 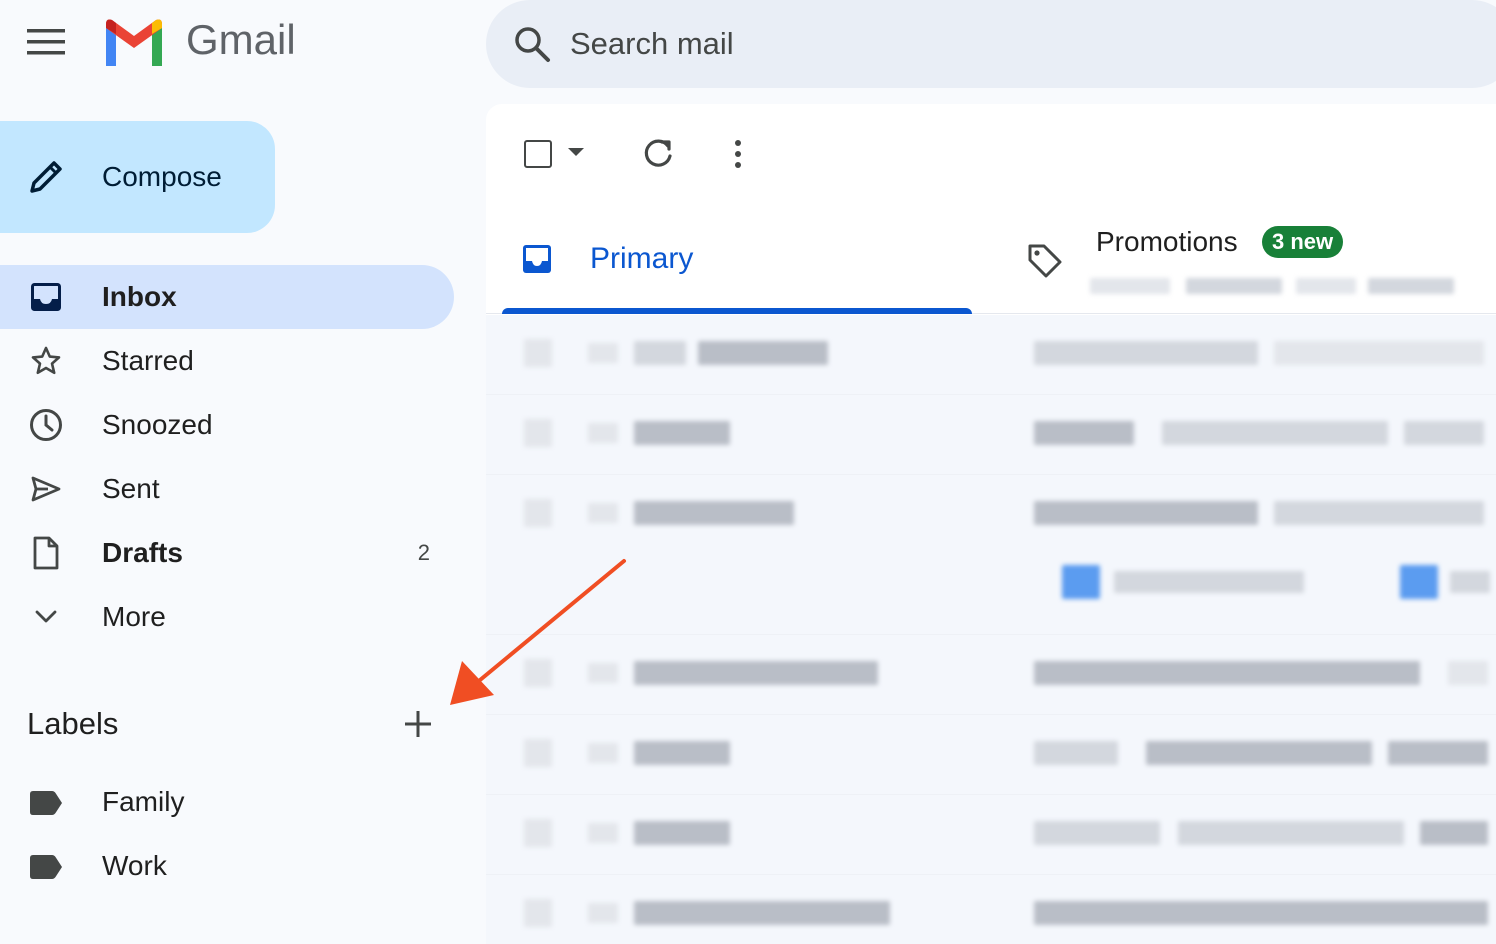 I want to click on tab-label: Primary, so click(x=642, y=258).